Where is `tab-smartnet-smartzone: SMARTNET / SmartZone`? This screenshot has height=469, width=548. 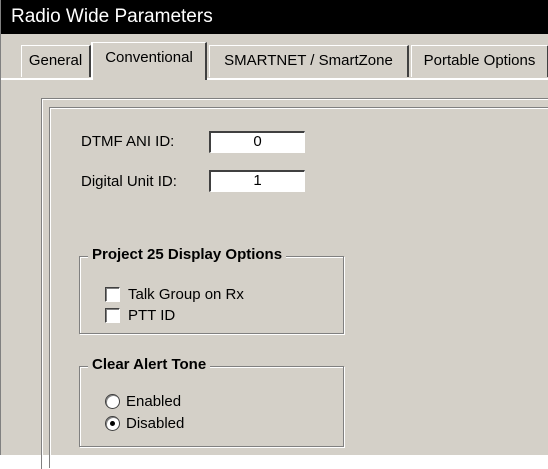
tab-smartnet-smartzone: SMARTNET / SmartZone is located at coordinates (309, 61).